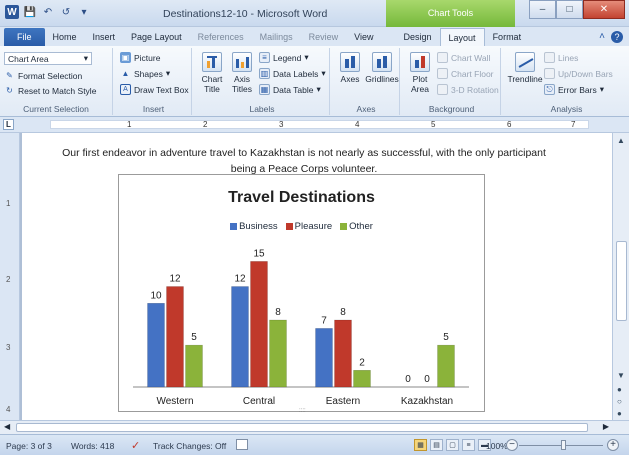 This screenshot has height=455, width=629. I want to click on full-screen-reading-icon: ▤, so click(436, 445).